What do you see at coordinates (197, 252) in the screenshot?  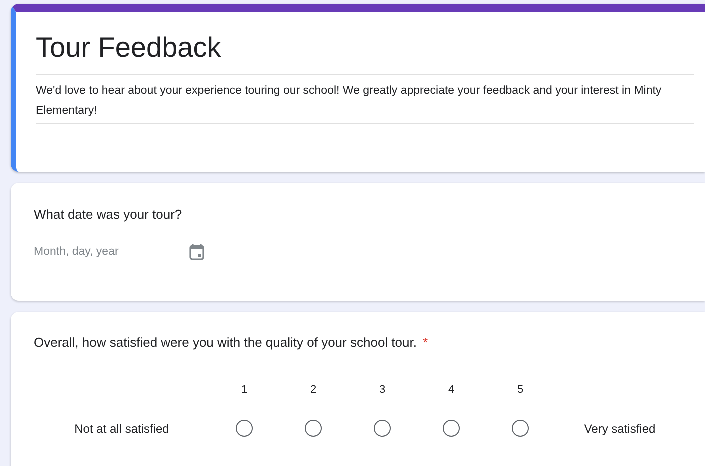 I see `calendar-icon` at bounding box center [197, 252].